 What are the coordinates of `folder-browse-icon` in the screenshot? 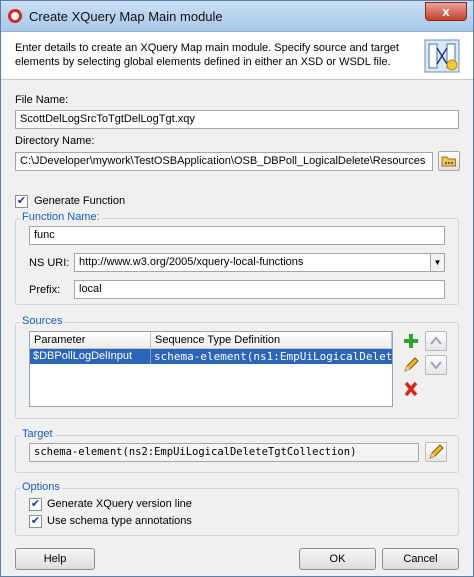 It's located at (448, 161).